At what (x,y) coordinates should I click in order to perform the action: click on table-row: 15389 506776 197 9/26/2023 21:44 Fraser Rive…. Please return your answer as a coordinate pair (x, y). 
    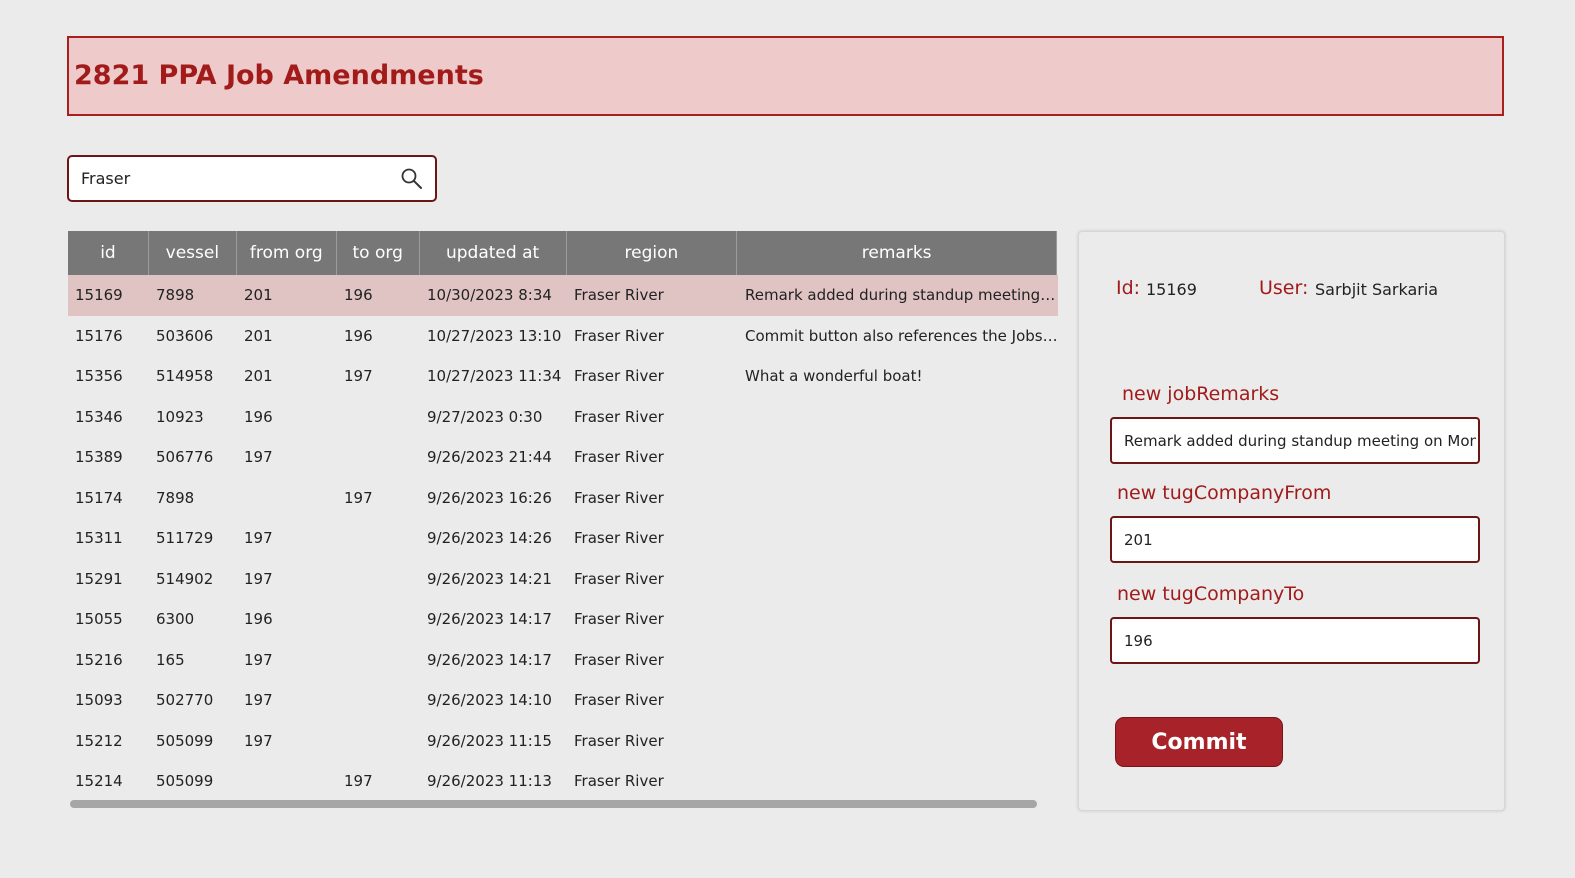
    Looking at the image, I should click on (563, 457).